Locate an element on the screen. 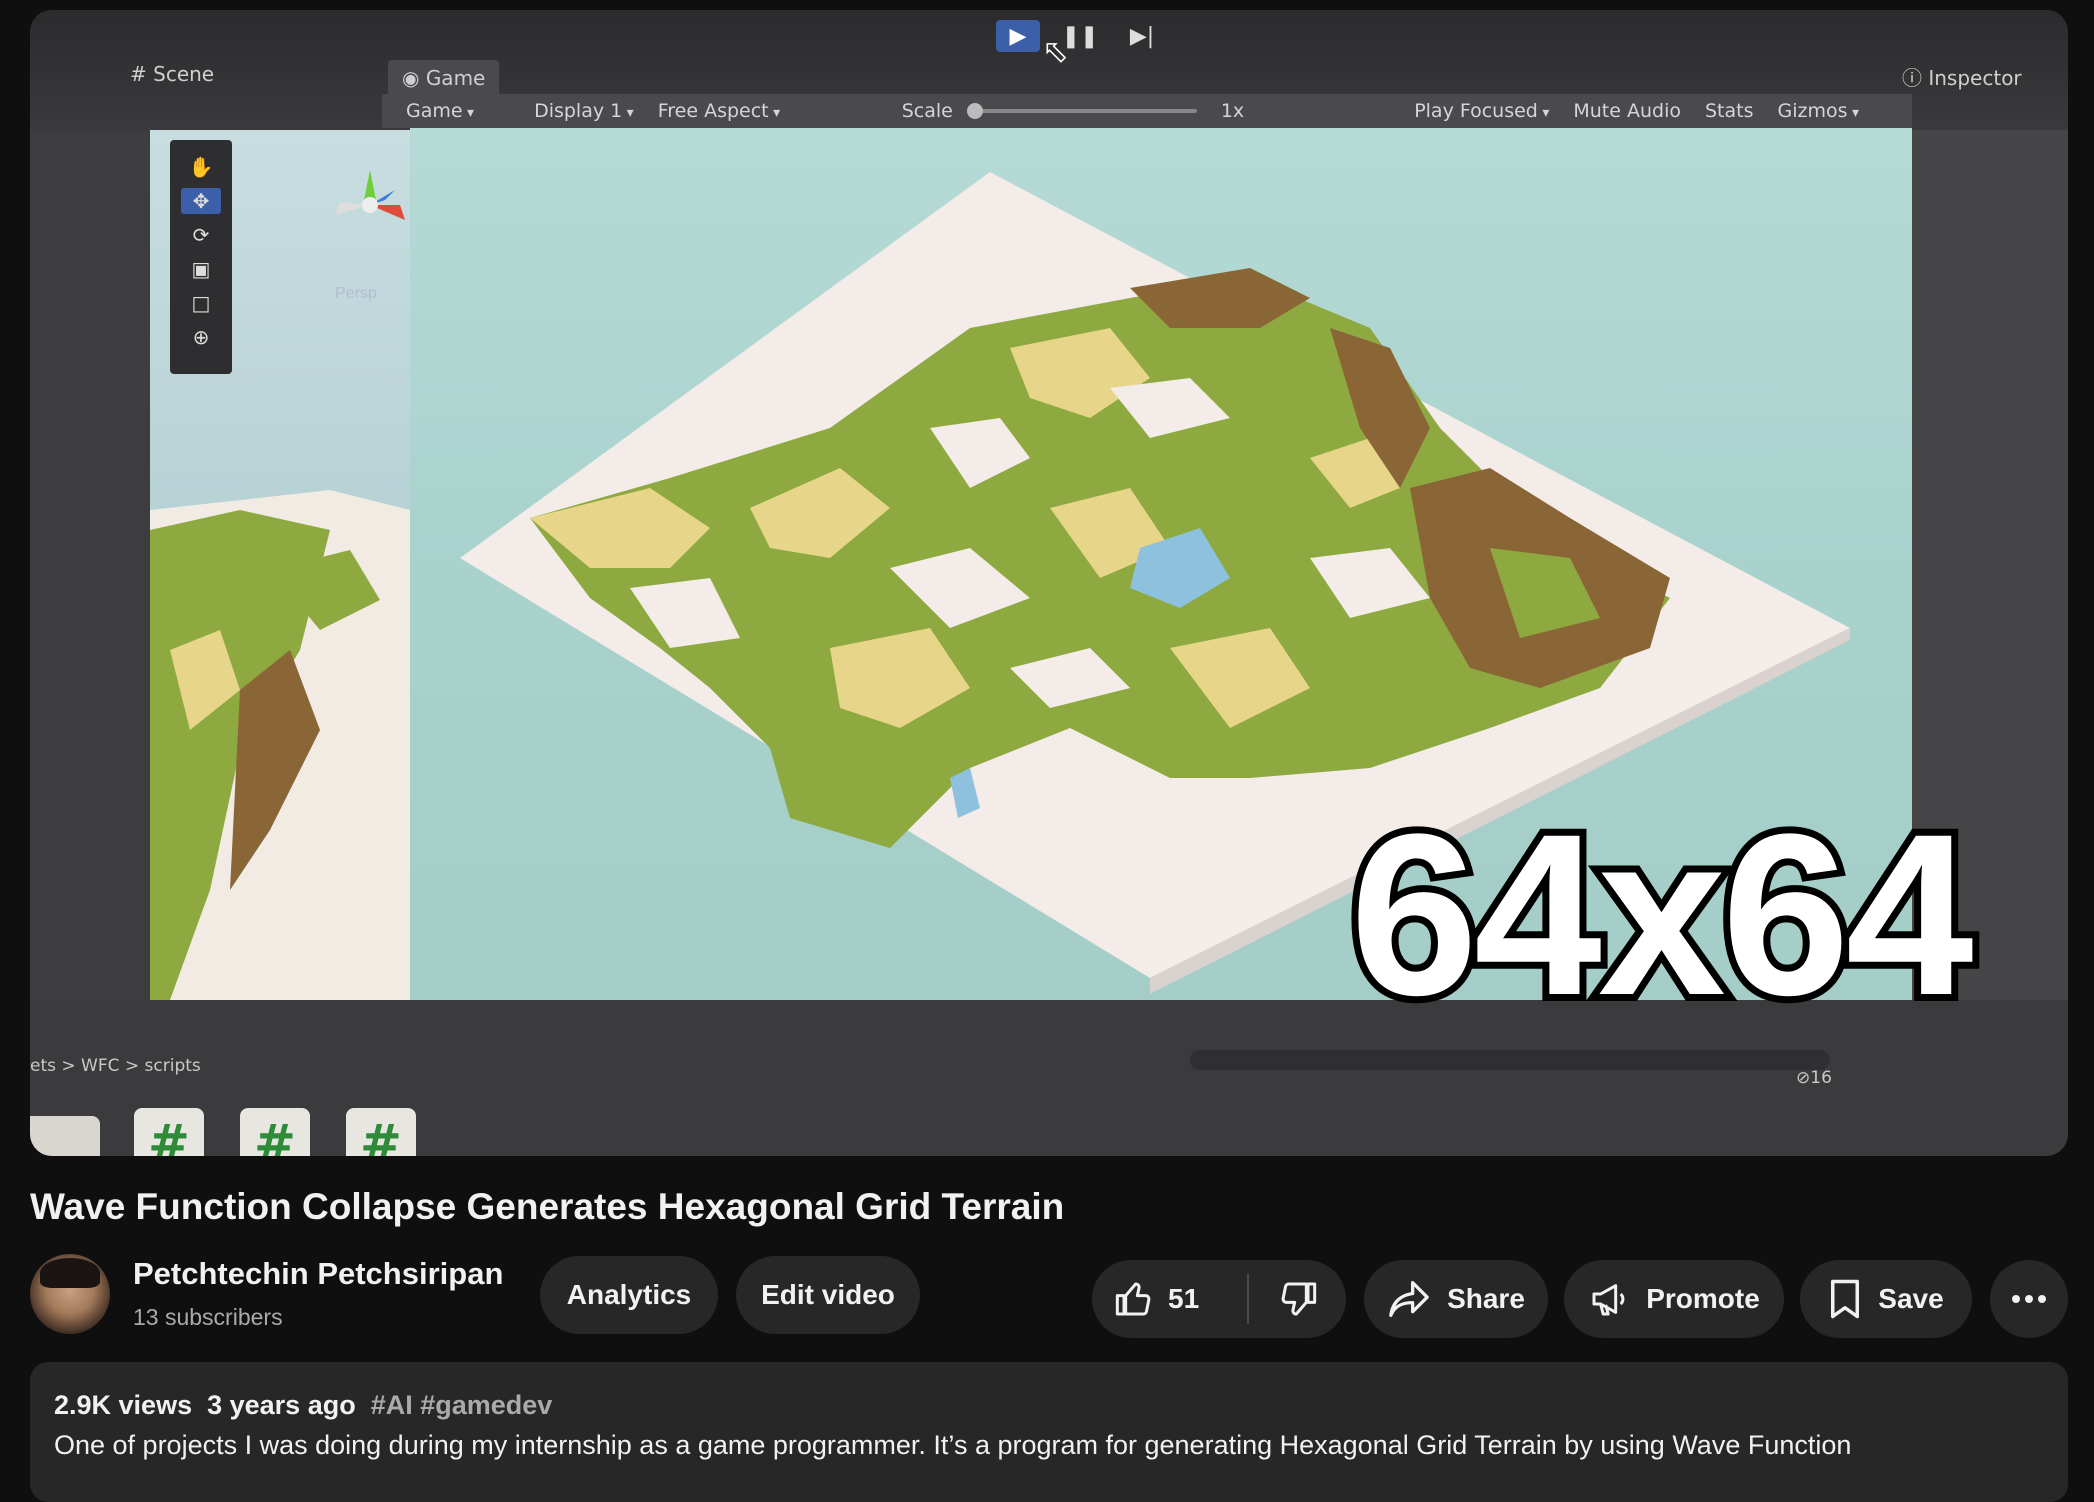 Image resolution: width=2094 pixels, height=1502 pixels. analytics-button: Analytics is located at coordinates (629, 1295).